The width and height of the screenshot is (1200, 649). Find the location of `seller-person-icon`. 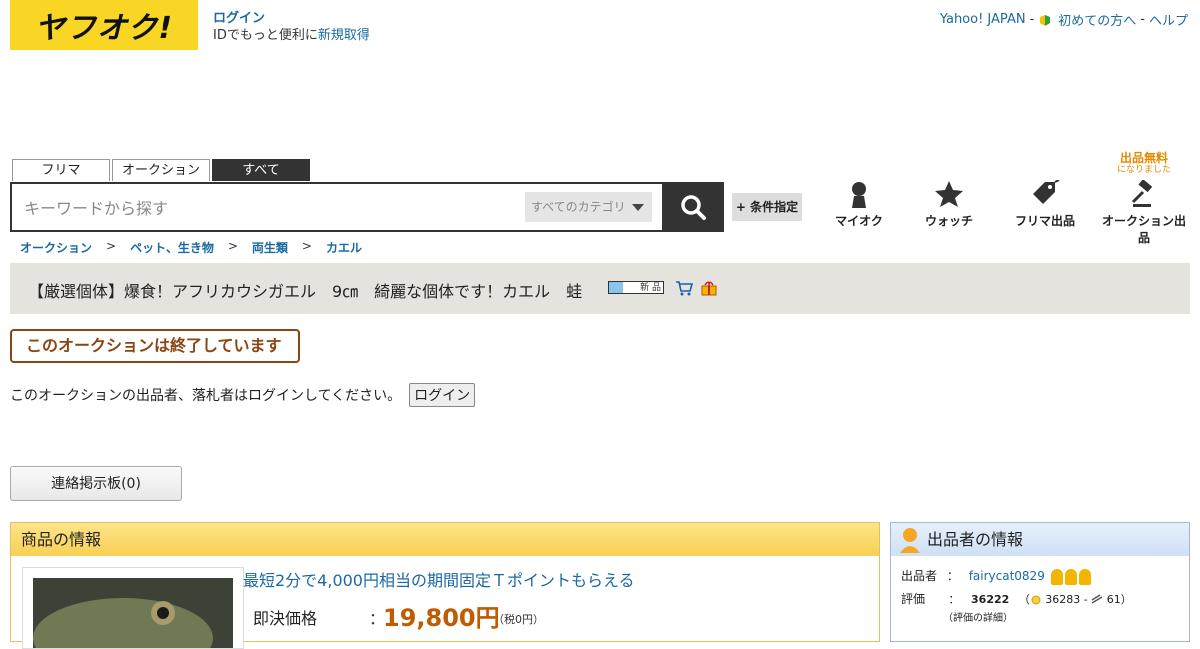

seller-person-icon is located at coordinates (910, 540).